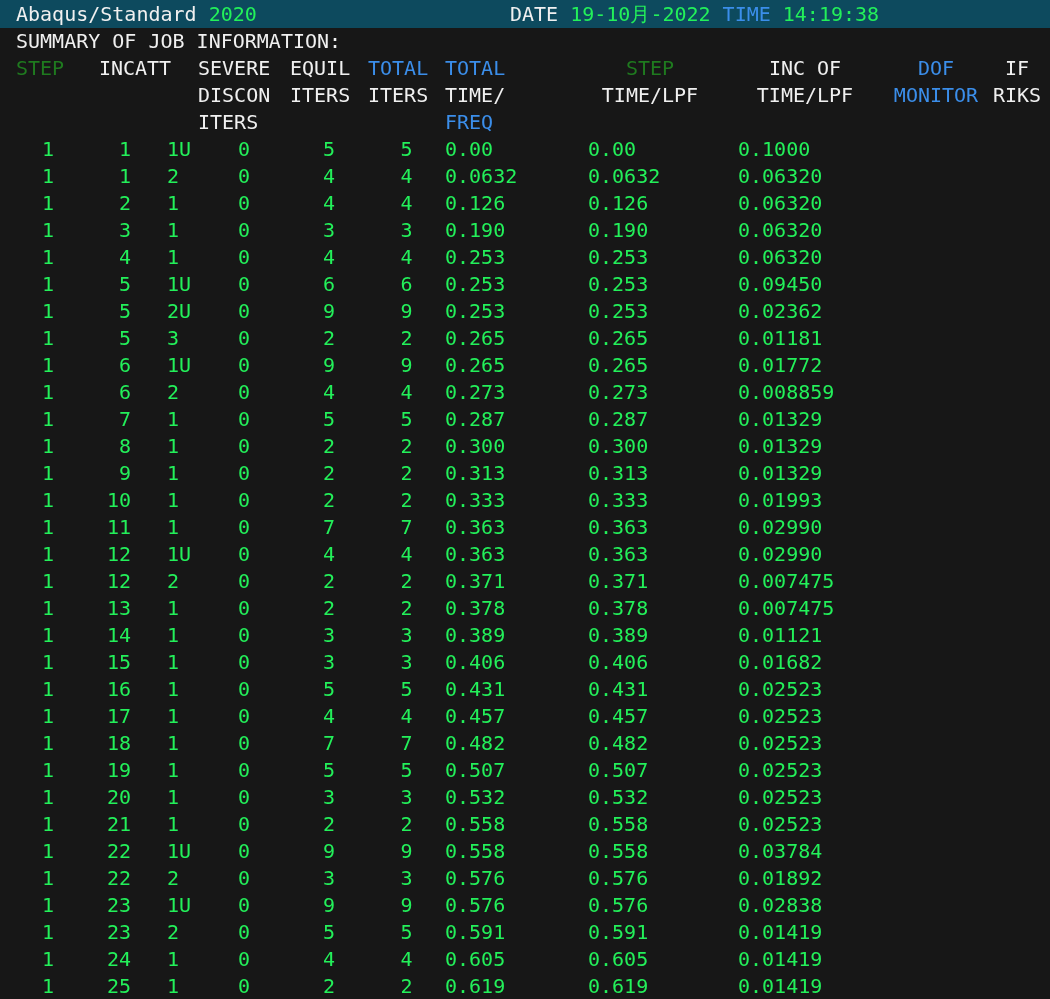 The height and width of the screenshot is (999, 1050). Describe the element at coordinates (398, 68) in the screenshot. I see `column-header: TOTAL` at that location.